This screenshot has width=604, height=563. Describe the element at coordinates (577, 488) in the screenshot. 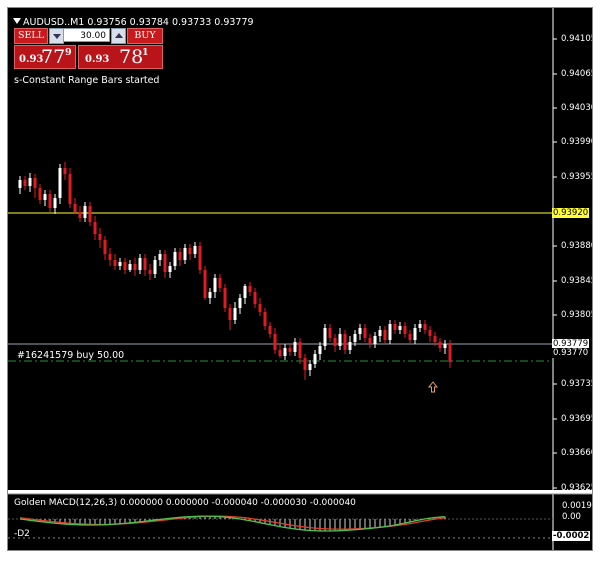

I see `price-axis-label: 0.93625` at that location.